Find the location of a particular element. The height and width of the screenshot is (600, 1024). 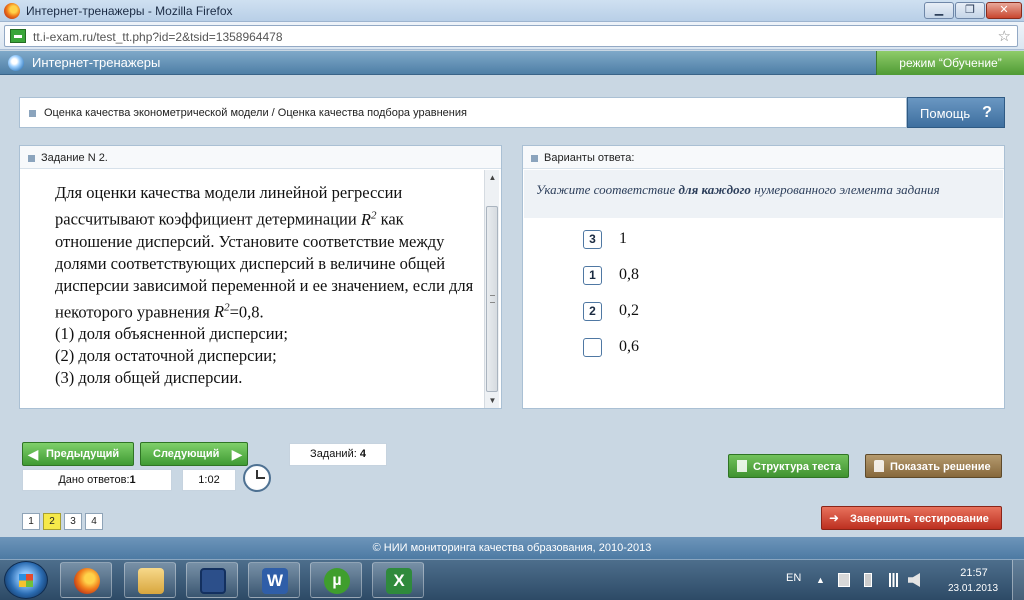

answered-counter: Дано ответов:1 is located at coordinates (97, 480).